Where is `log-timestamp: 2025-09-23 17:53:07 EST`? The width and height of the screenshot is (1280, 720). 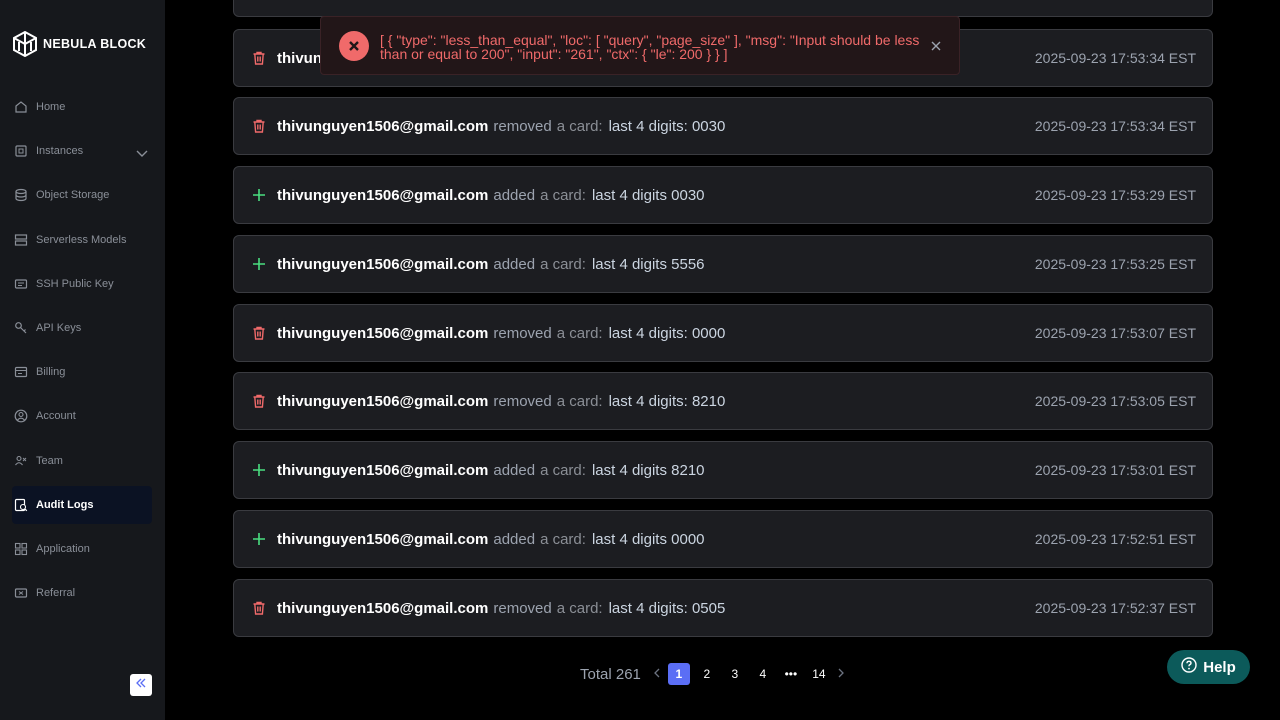 log-timestamp: 2025-09-23 17:53:07 EST is located at coordinates (1115, 333).